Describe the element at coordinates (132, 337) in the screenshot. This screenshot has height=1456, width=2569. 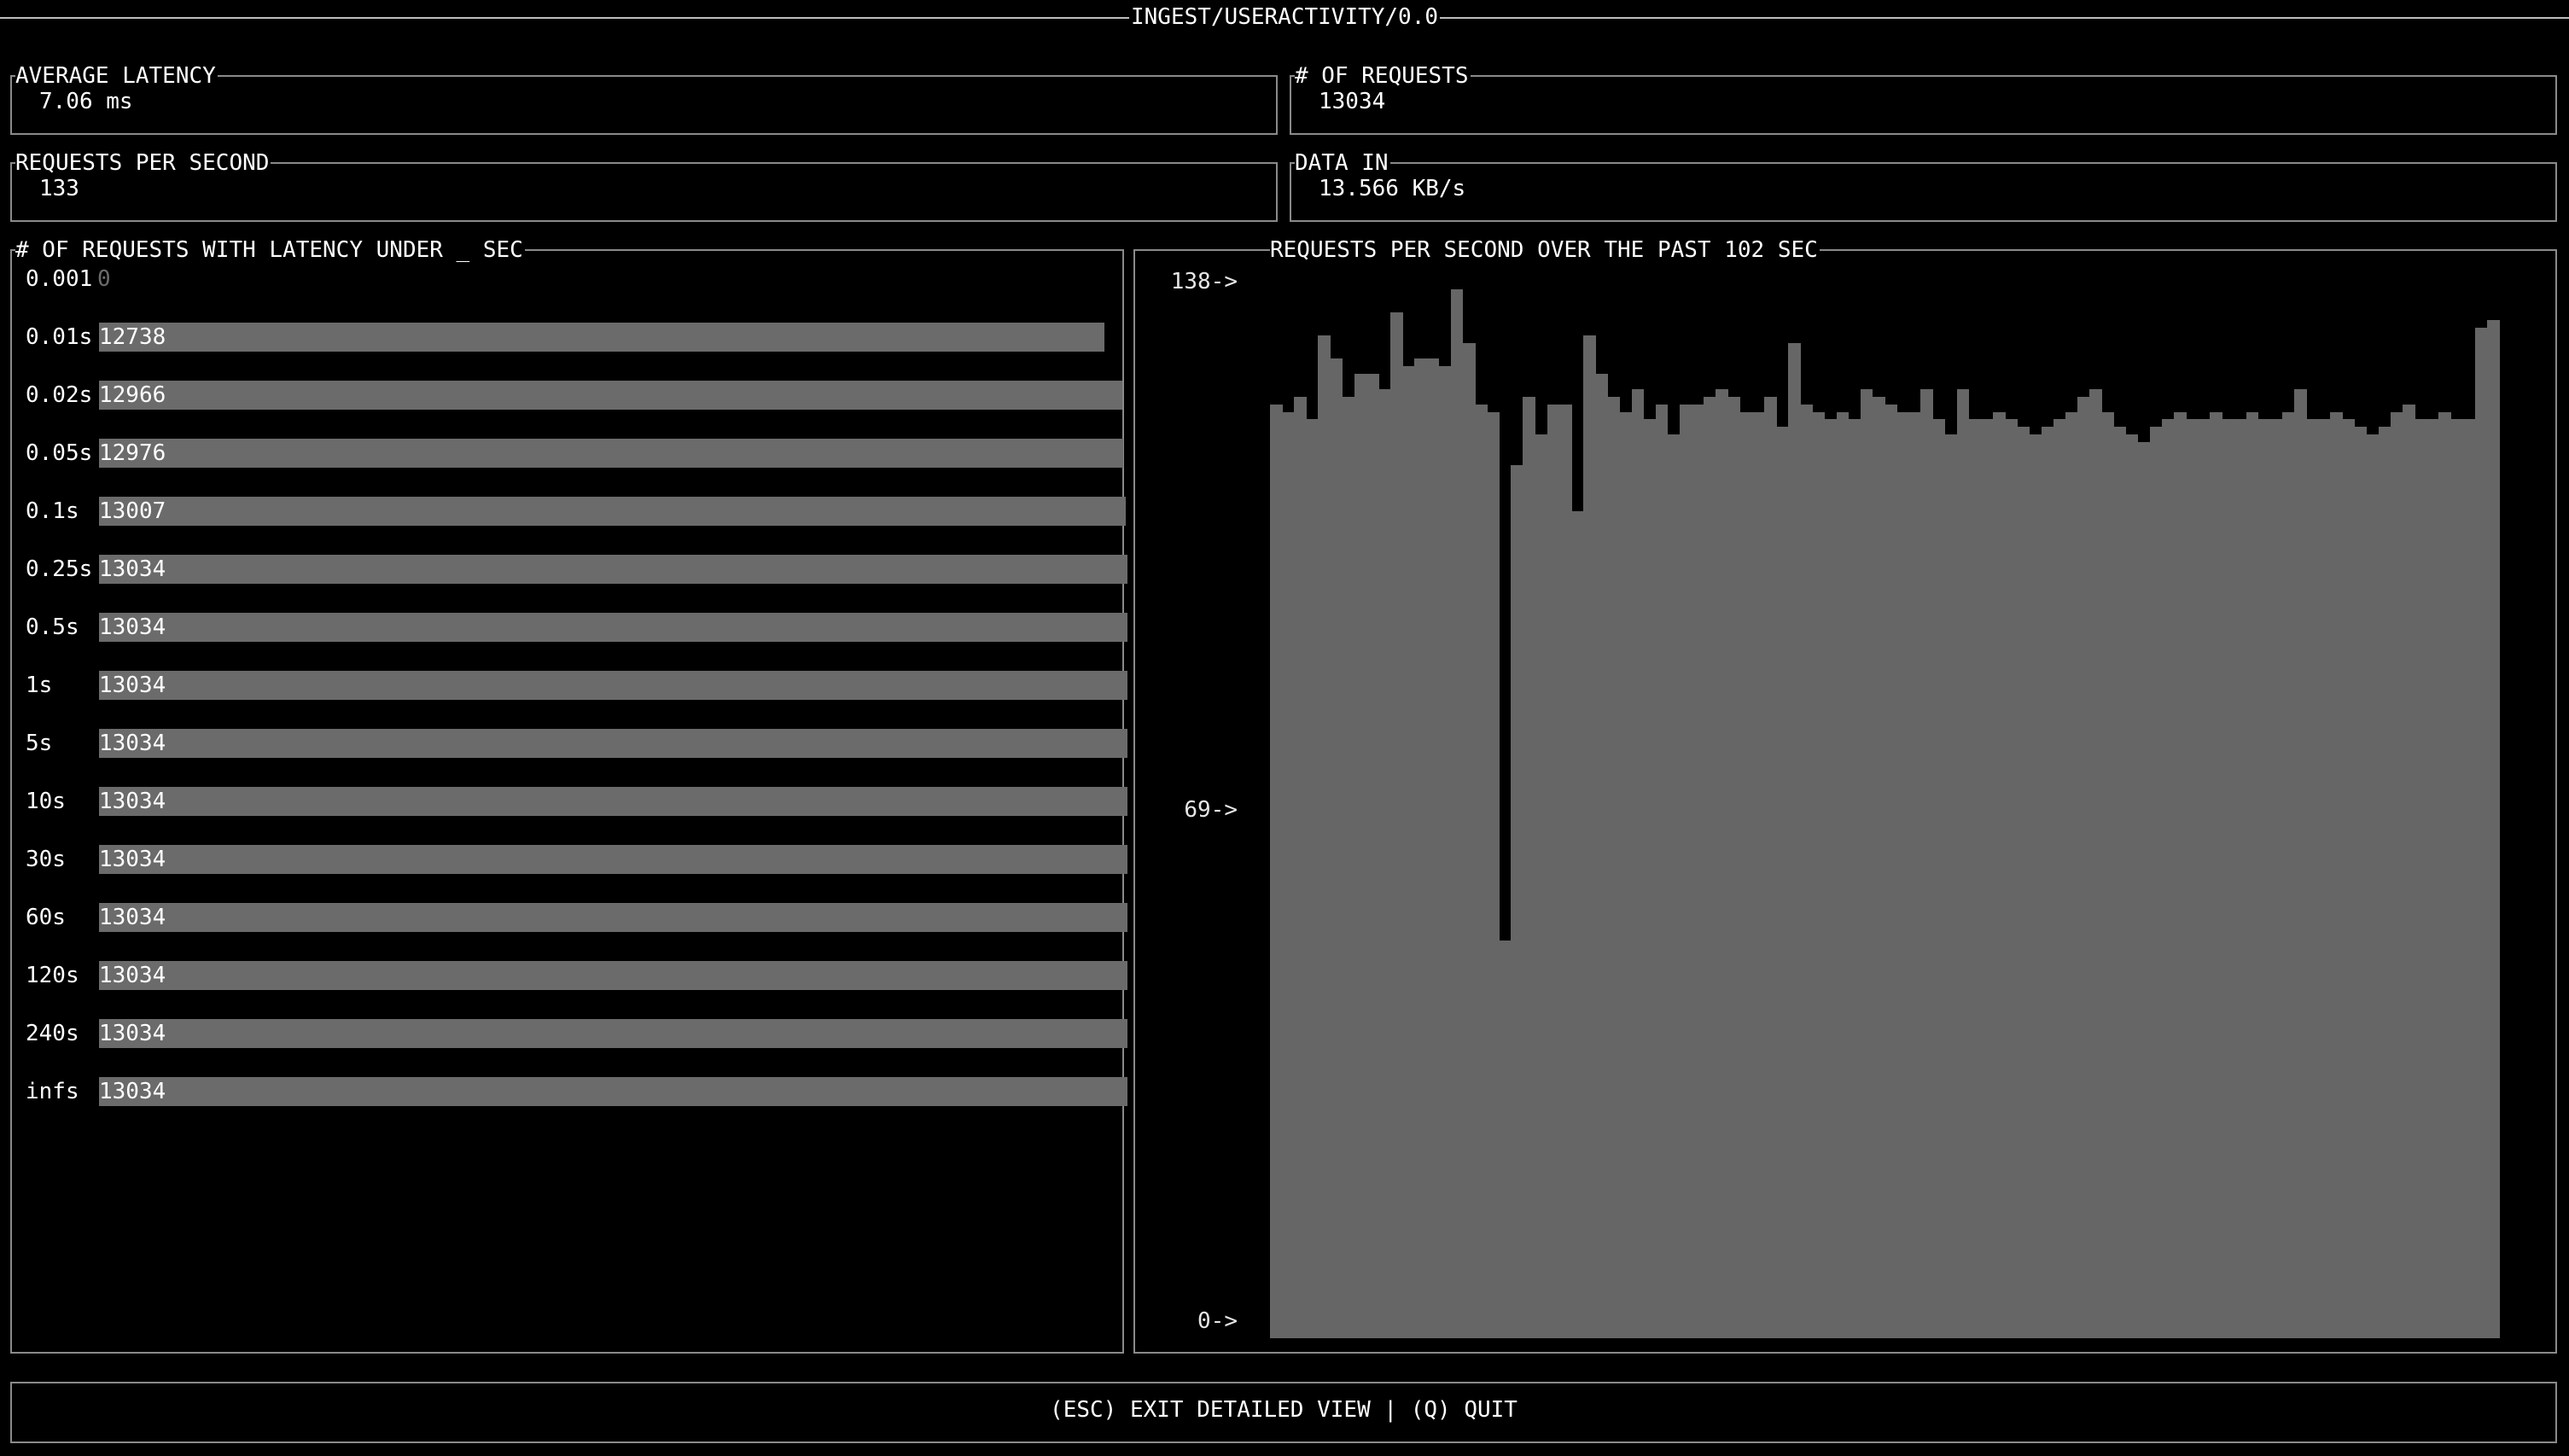
I see `histogram-count: 12738` at that location.